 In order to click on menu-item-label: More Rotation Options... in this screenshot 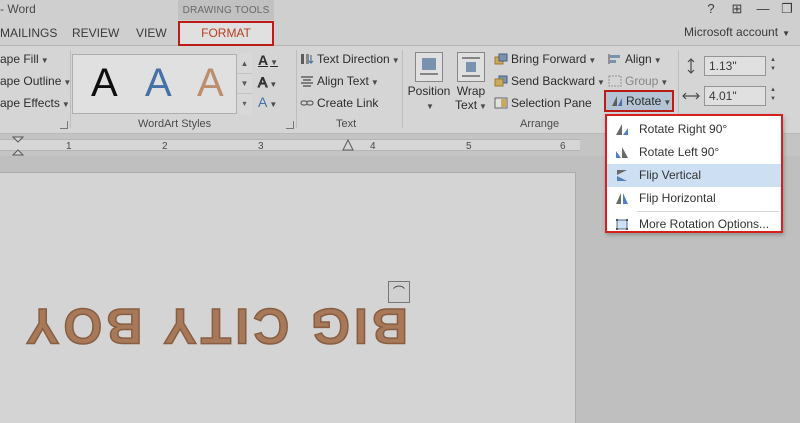, I will do `click(704, 224)`.